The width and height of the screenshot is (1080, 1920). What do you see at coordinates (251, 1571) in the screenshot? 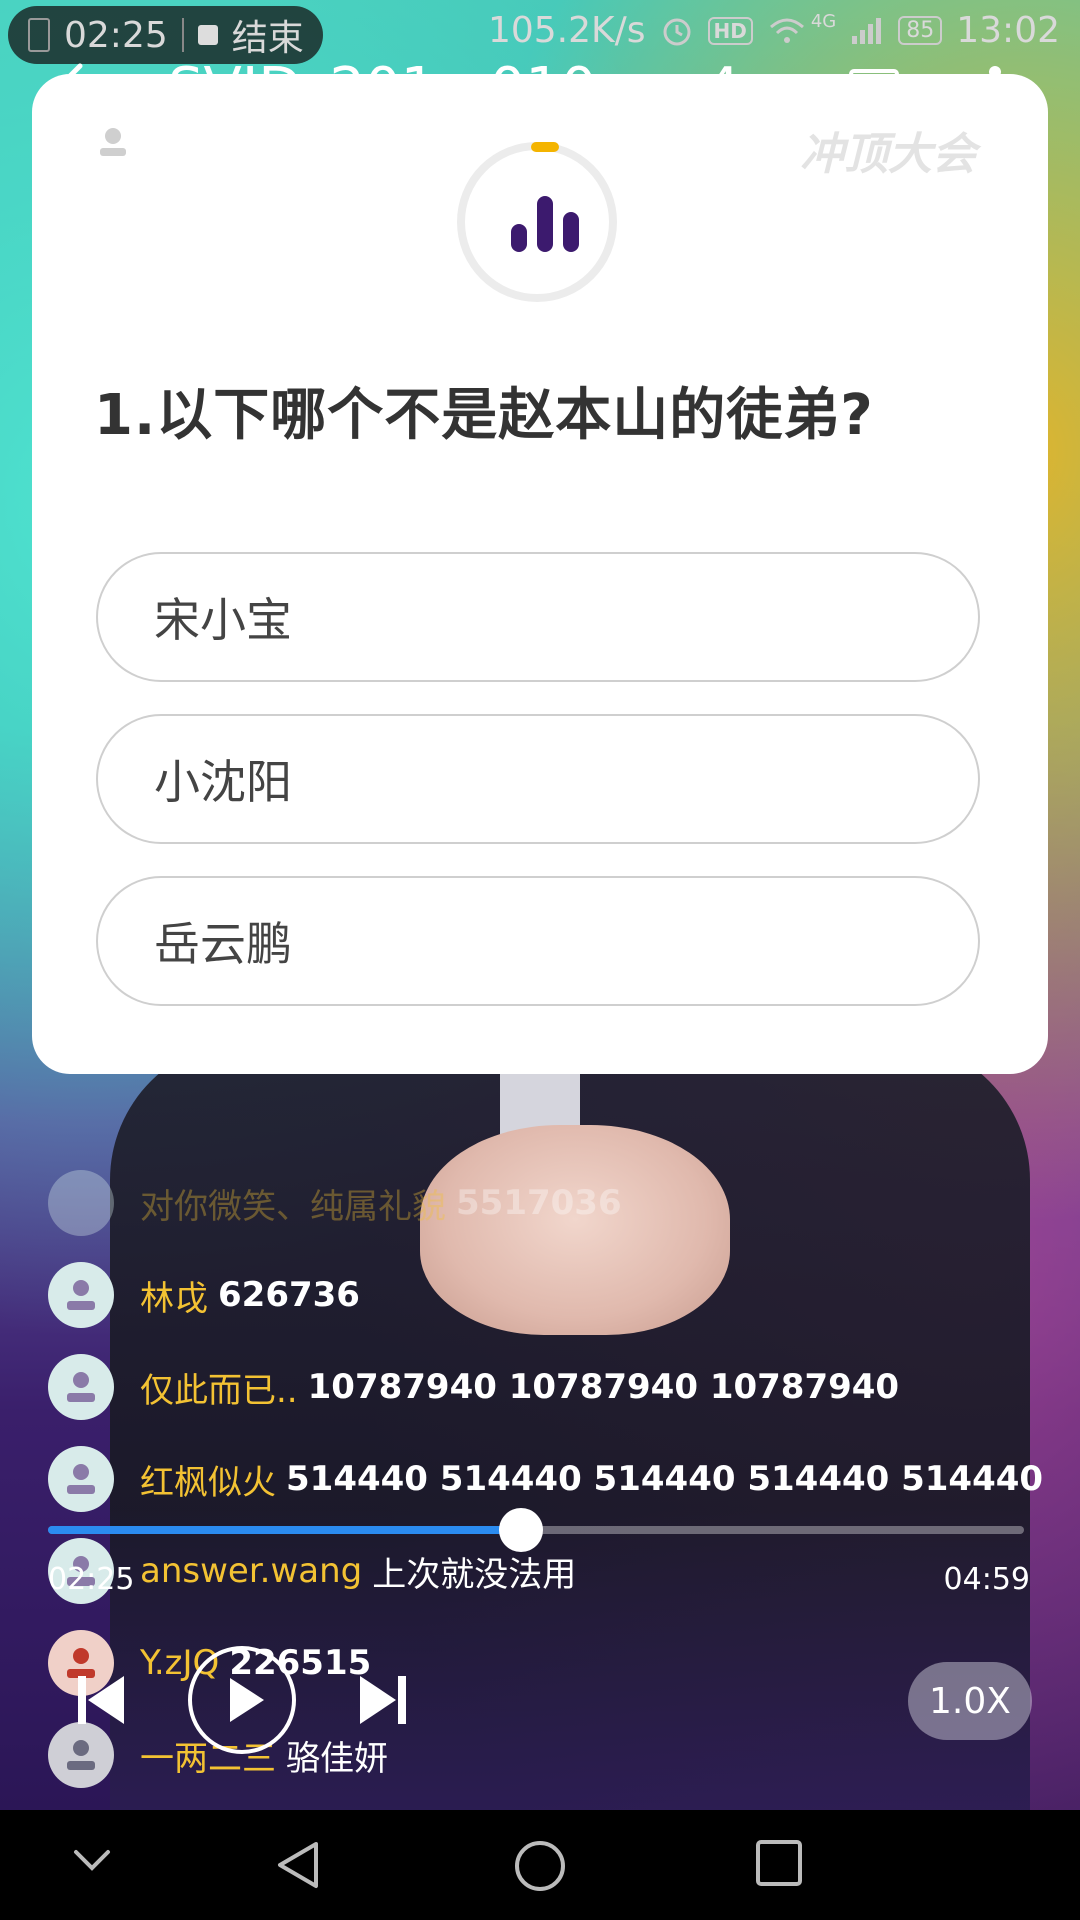
I see `comment-user: answer.wang` at bounding box center [251, 1571].